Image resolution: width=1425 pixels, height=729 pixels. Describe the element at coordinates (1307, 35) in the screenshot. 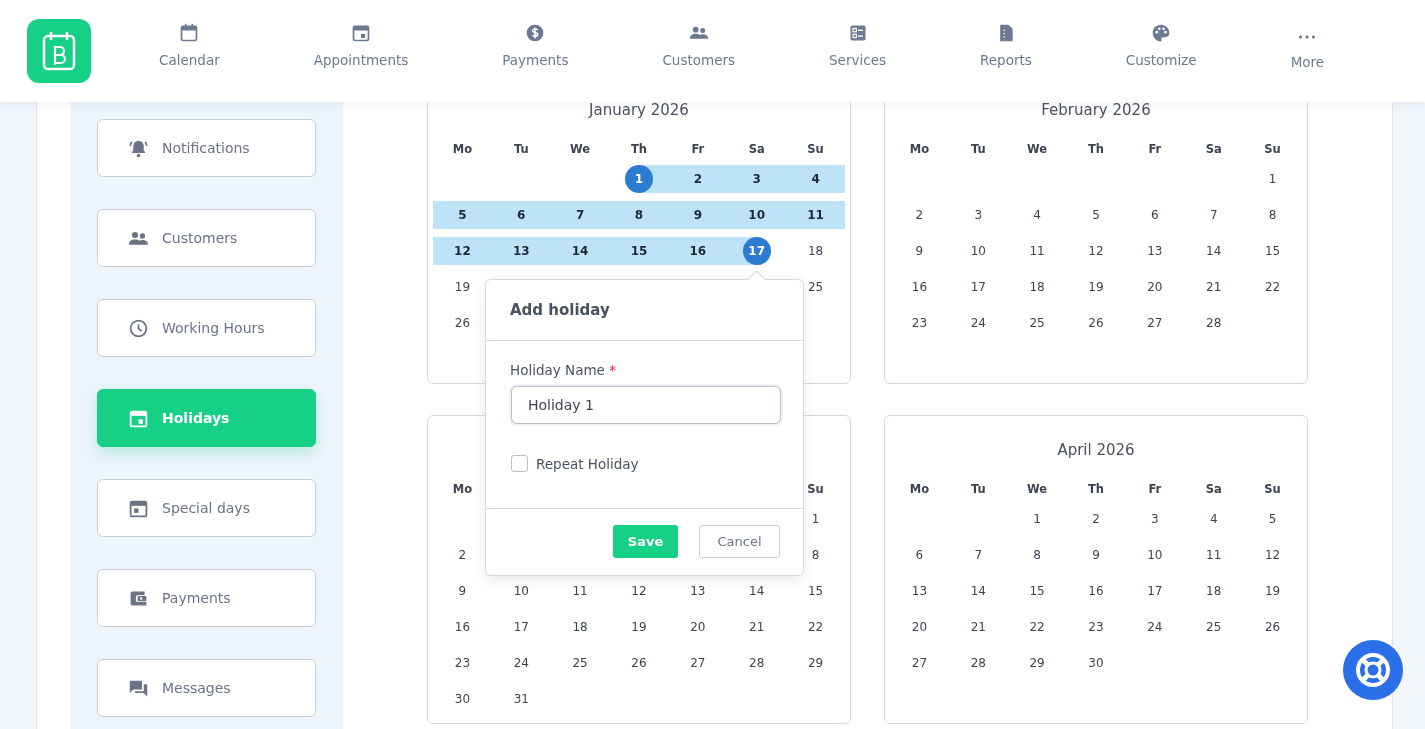

I see `nav-item: More` at that location.